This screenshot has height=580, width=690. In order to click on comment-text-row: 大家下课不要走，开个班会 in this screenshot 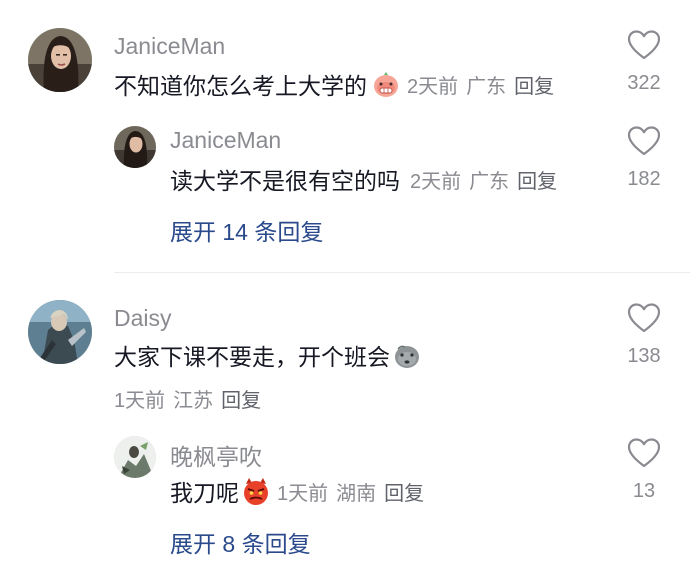, I will do `click(268, 355)`.